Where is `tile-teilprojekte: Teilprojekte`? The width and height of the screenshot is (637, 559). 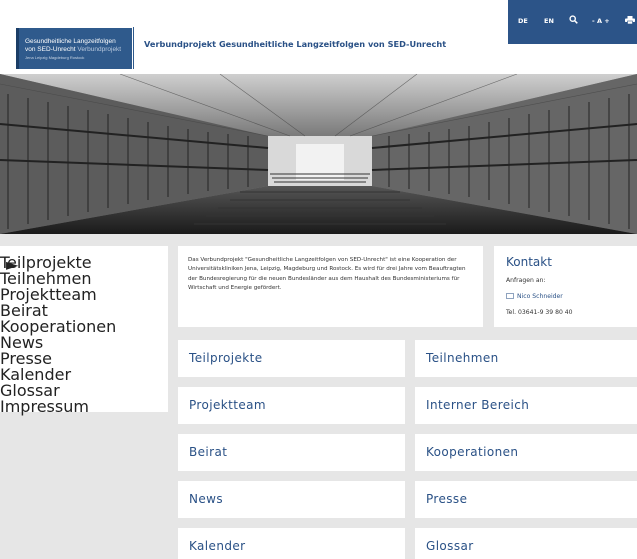 tile-teilprojekte: Teilprojekte is located at coordinates (291, 358).